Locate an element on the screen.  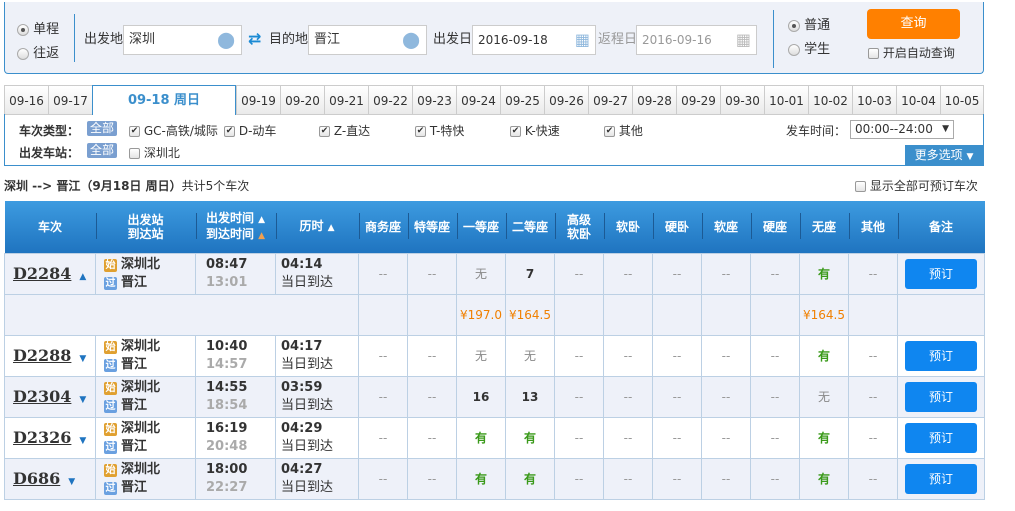
train-number-link: D2288 is located at coordinates (42, 355).